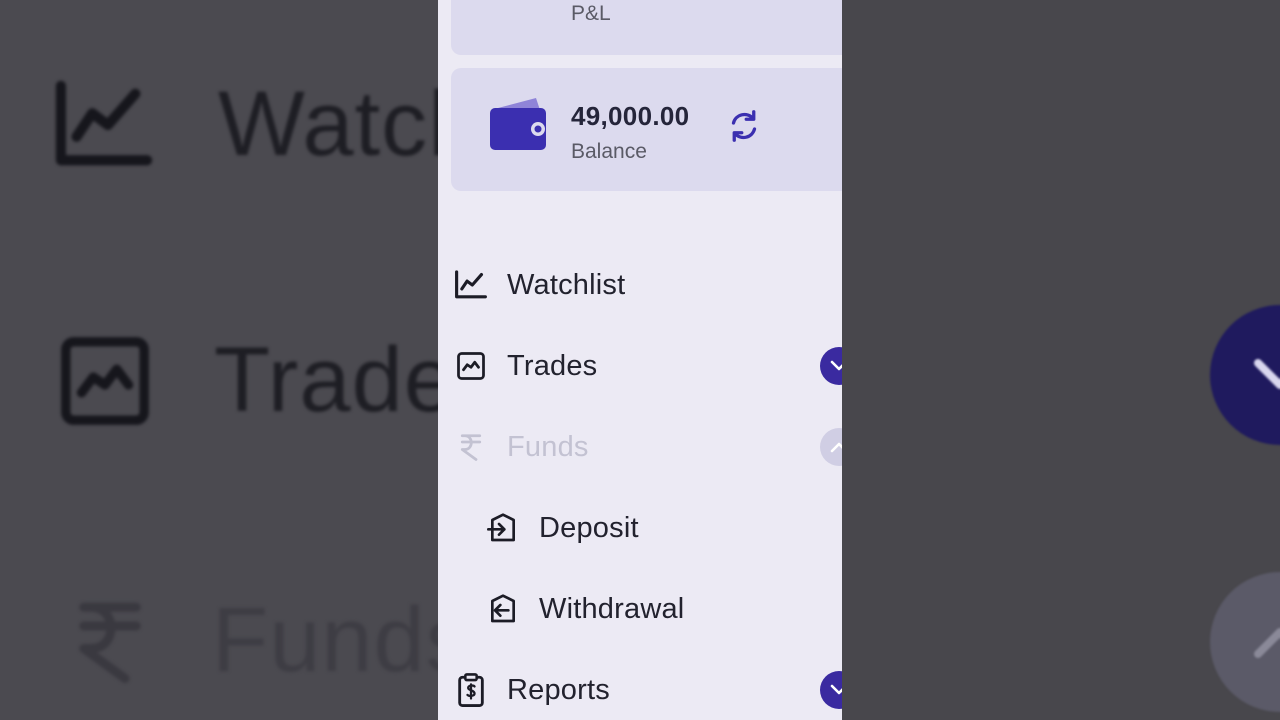 The image size is (1280, 720). I want to click on menu-item-withdrawal: Withdrawal, so click(640, 609).